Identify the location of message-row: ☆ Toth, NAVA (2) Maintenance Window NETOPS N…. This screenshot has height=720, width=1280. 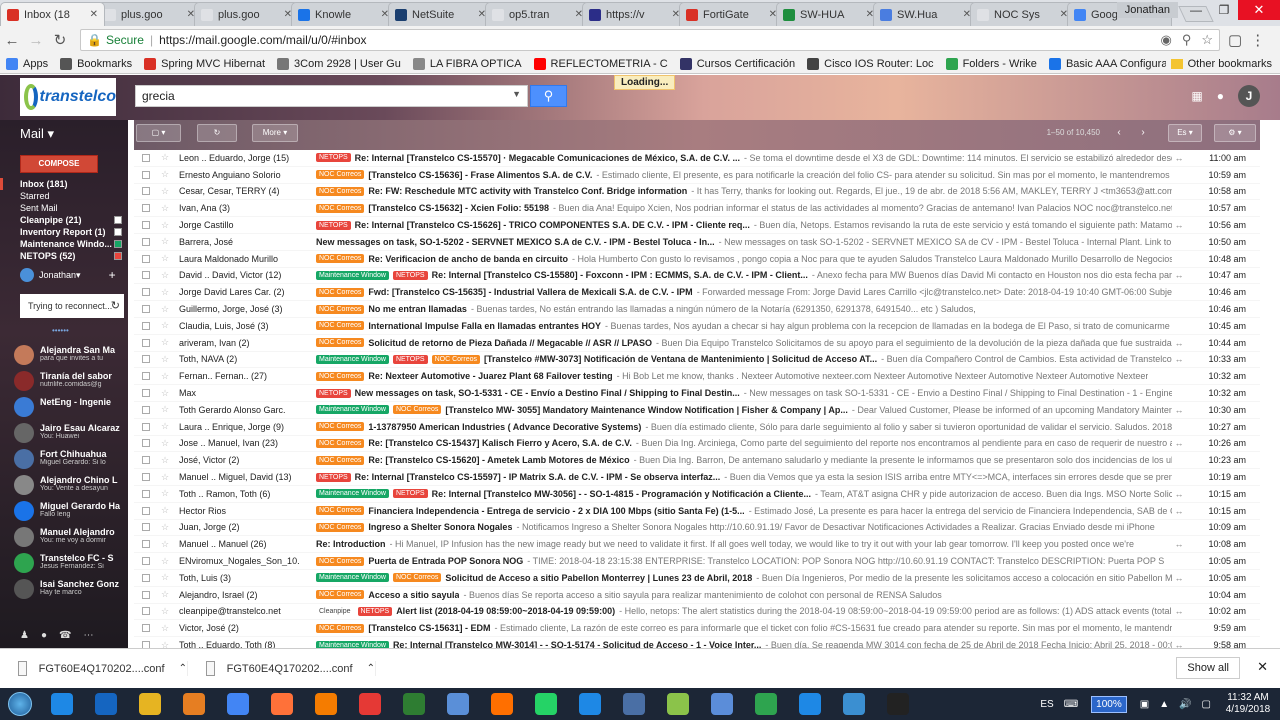
(697, 360).